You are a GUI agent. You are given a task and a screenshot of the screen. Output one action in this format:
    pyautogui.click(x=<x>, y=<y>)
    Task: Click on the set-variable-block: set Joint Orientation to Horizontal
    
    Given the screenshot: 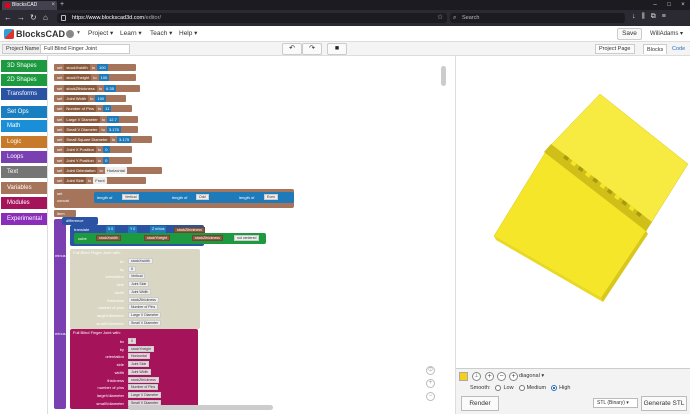 What is the action you would take?
    pyautogui.click(x=108, y=170)
    